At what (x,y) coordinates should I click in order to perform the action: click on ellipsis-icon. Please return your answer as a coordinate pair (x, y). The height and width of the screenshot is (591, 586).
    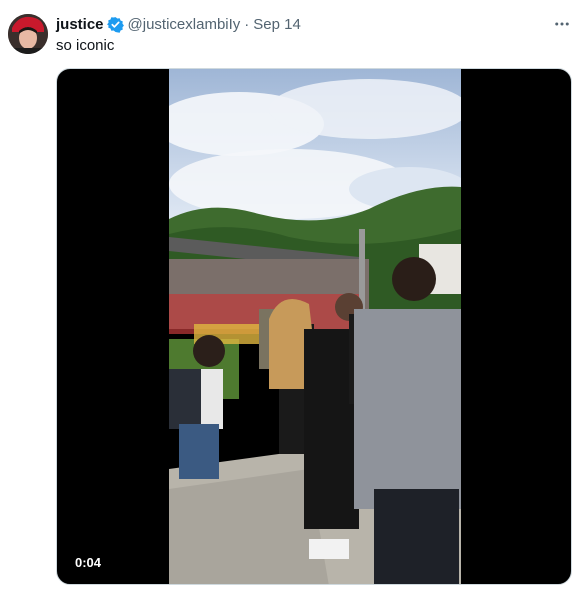
    Looking at the image, I should click on (562, 24).